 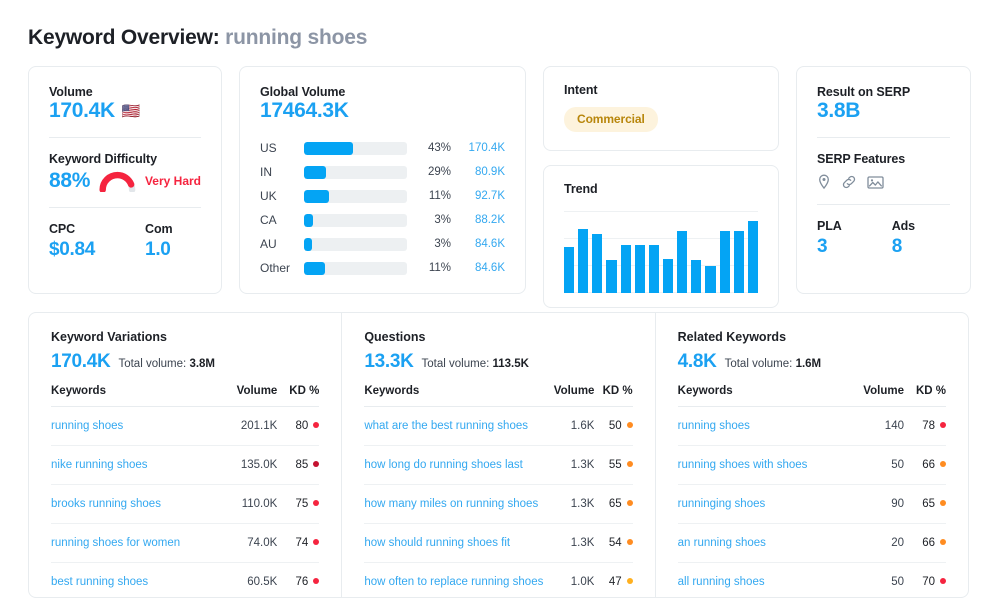 What do you see at coordinates (382, 148) in the screenshot?
I see `global-volume-row: US 43% 170.4K` at bounding box center [382, 148].